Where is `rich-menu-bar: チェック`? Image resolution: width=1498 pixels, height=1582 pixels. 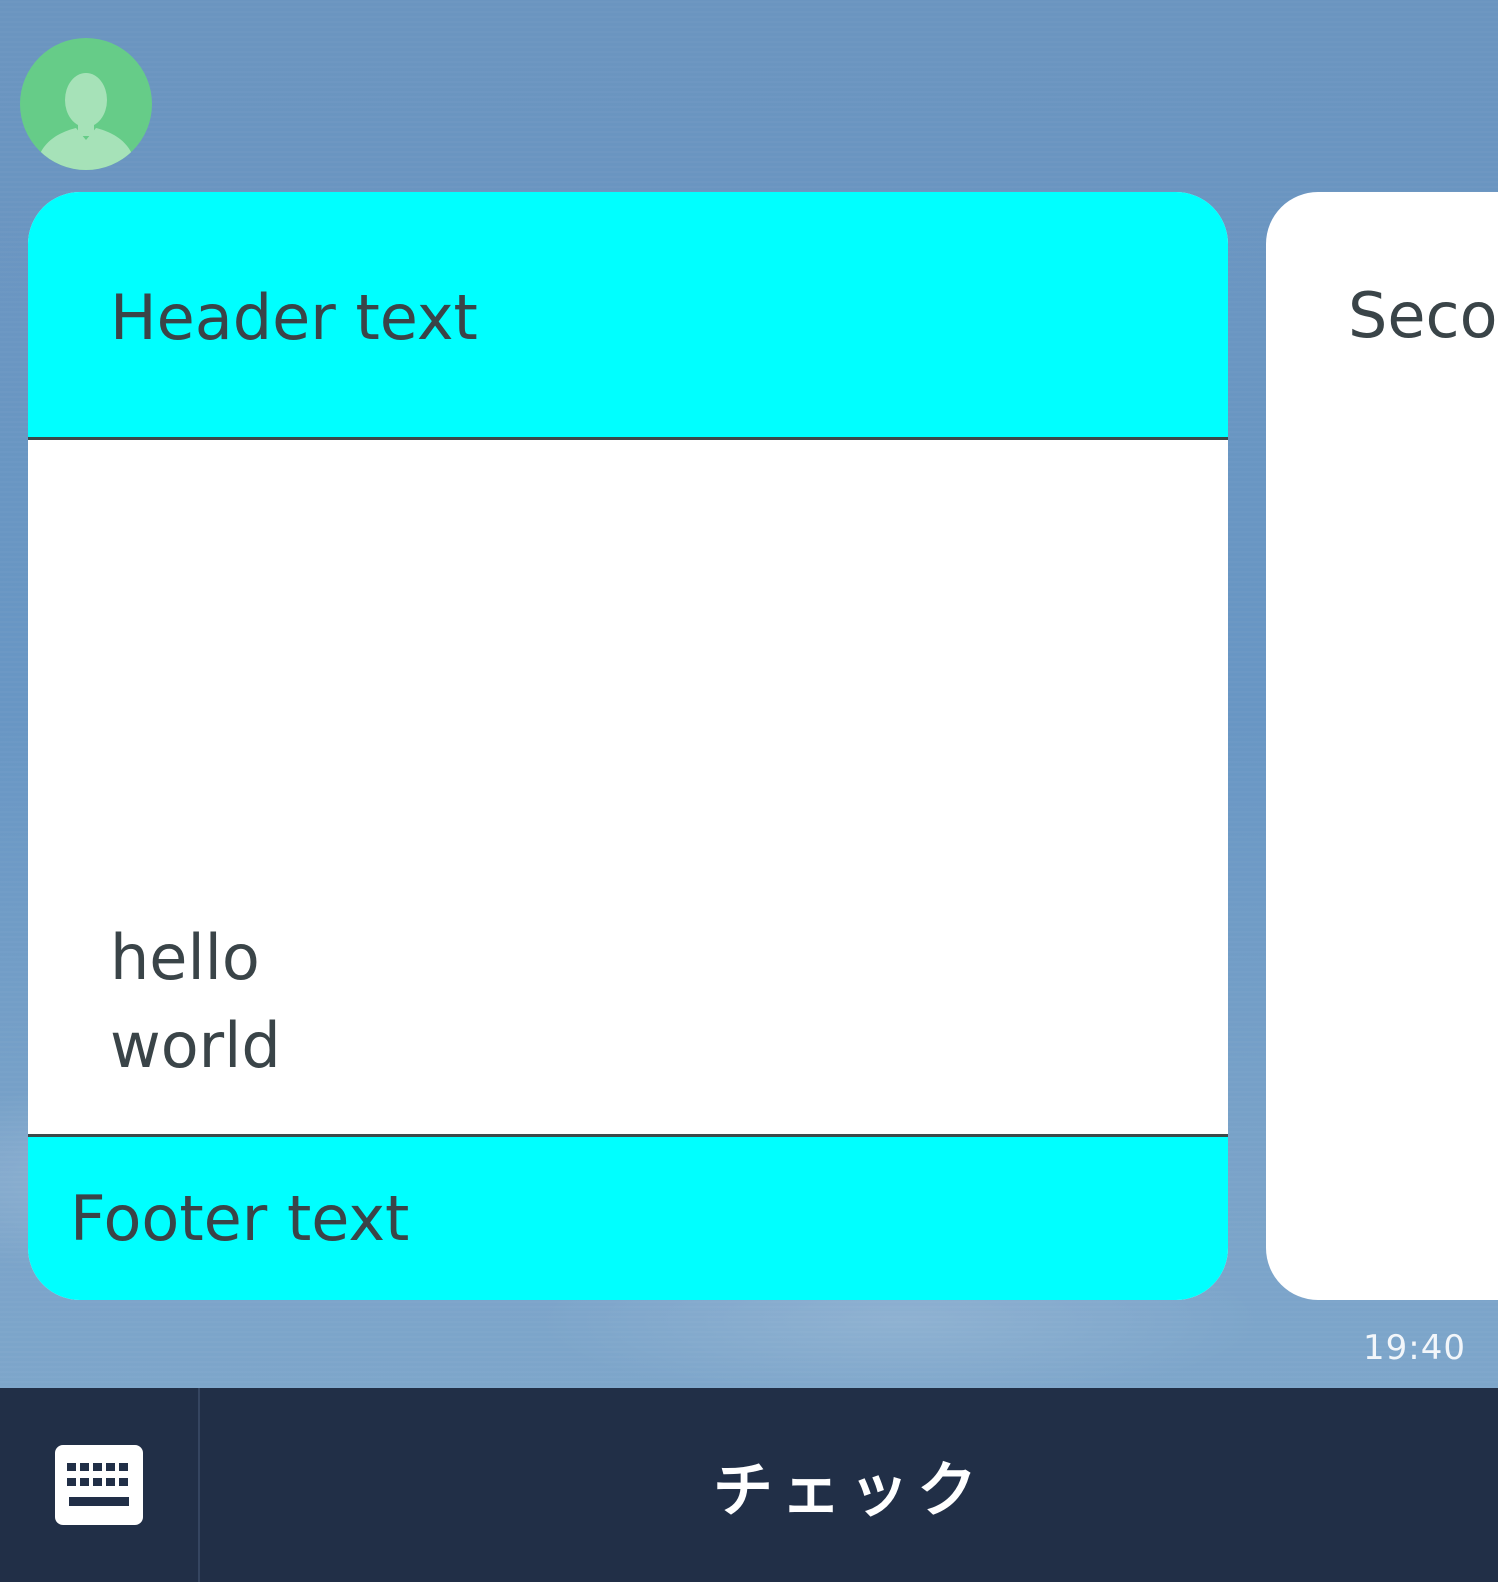
rich-menu-bar: チェック is located at coordinates (749, 1485).